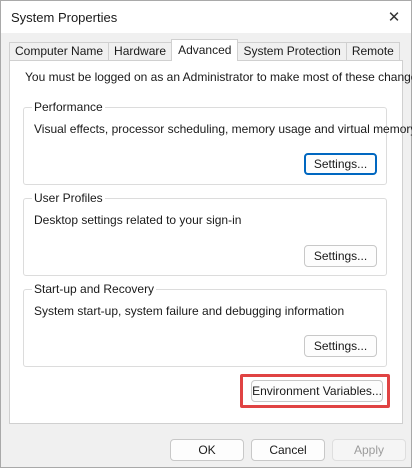  I want to click on title-bar: System Properties ✕, so click(206, 17).